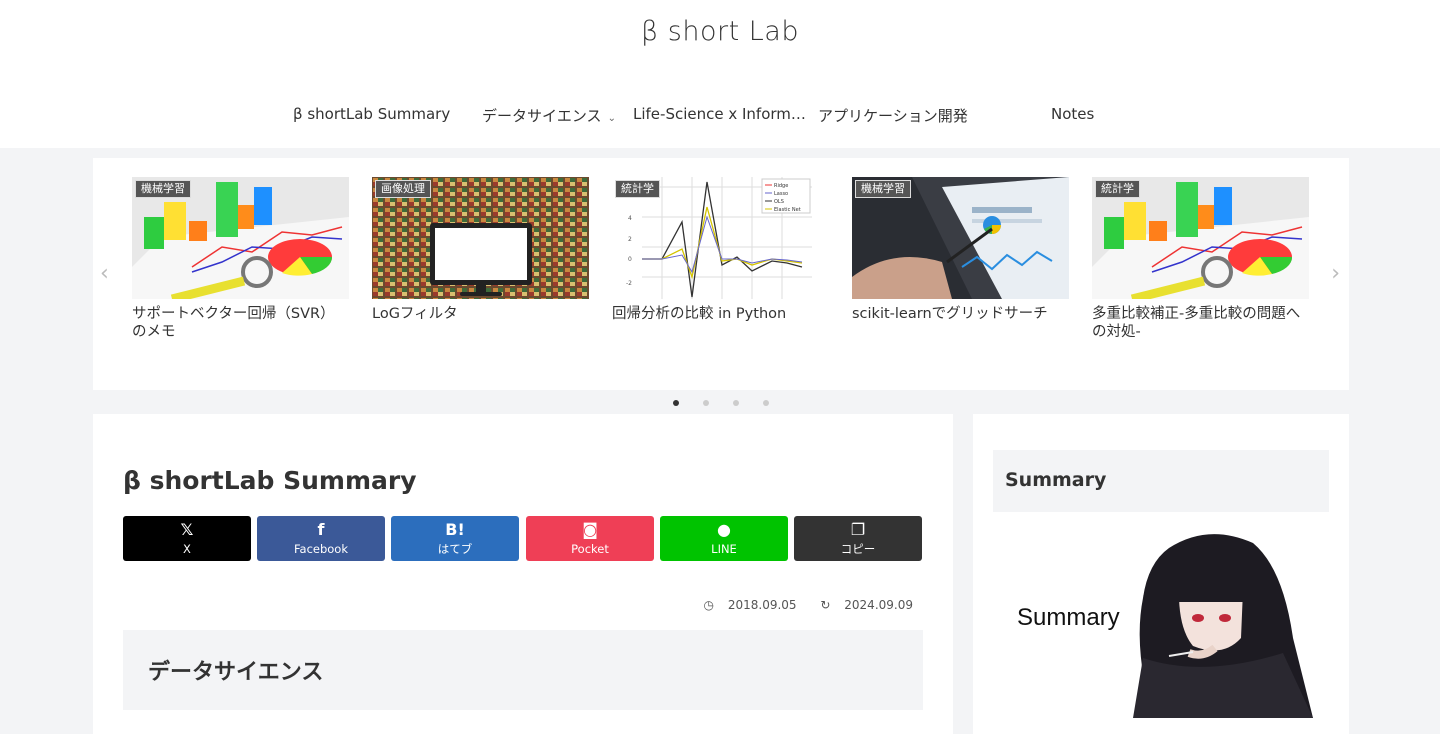 The image size is (1440, 734). What do you see at coordinates (699, 314) in the screenshot?
I see `card-title: 回帰分析の比較 in Python` at bounding box center [699, 314].